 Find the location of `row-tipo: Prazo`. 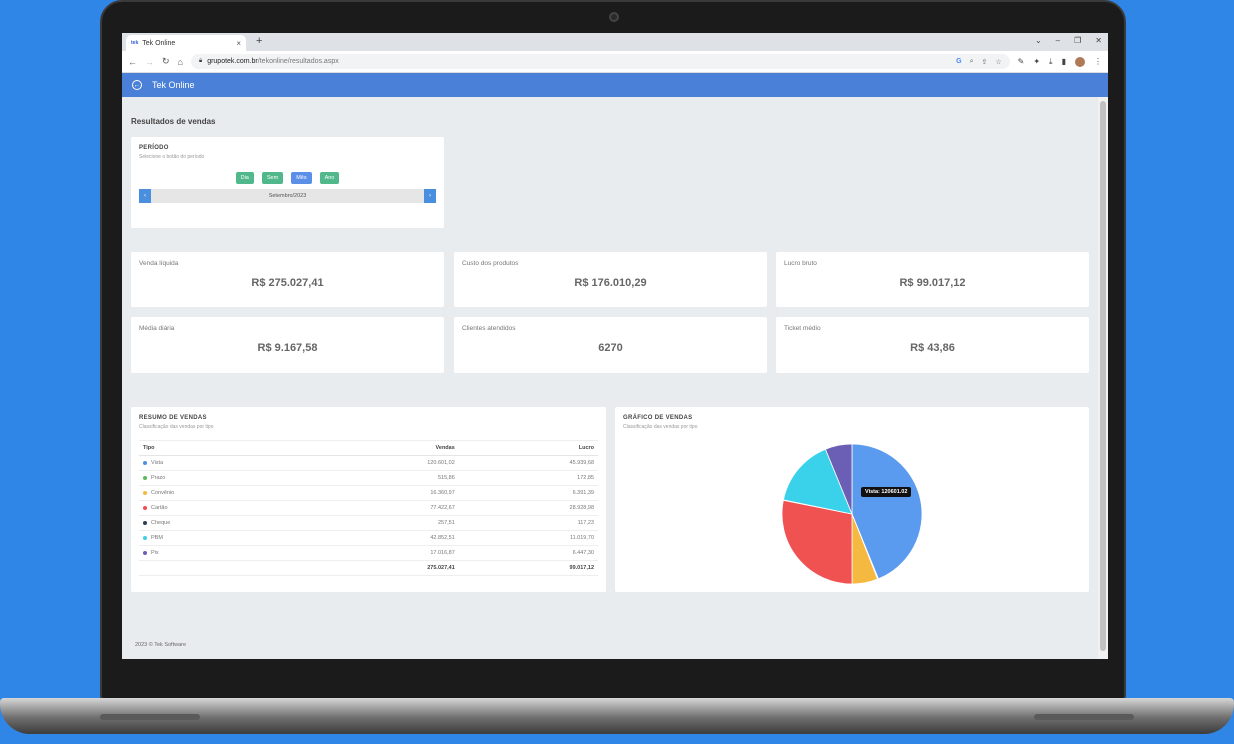

row-tipo: Prazo is located at coordinates (158, 478).